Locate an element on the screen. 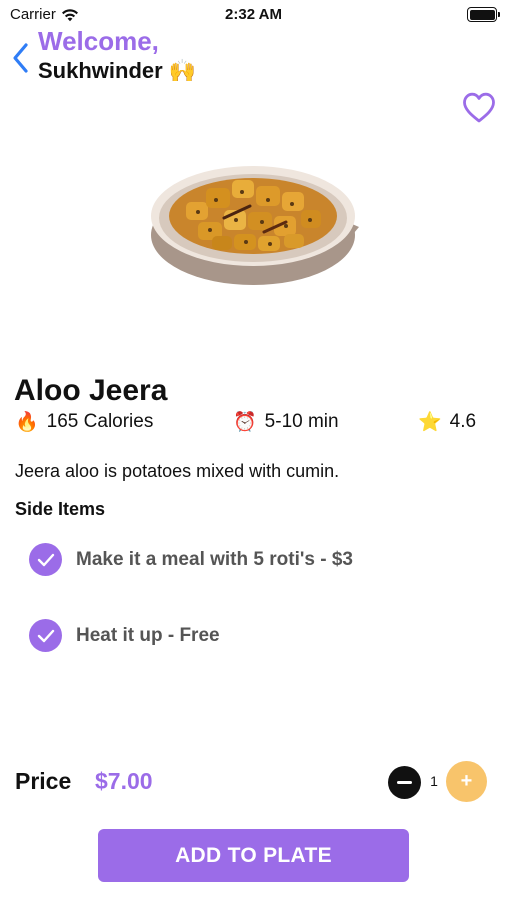 This screenshot has height=900, width=507. side-item-heat-up: Heat it up - Free is located at coordinates (124, 635).